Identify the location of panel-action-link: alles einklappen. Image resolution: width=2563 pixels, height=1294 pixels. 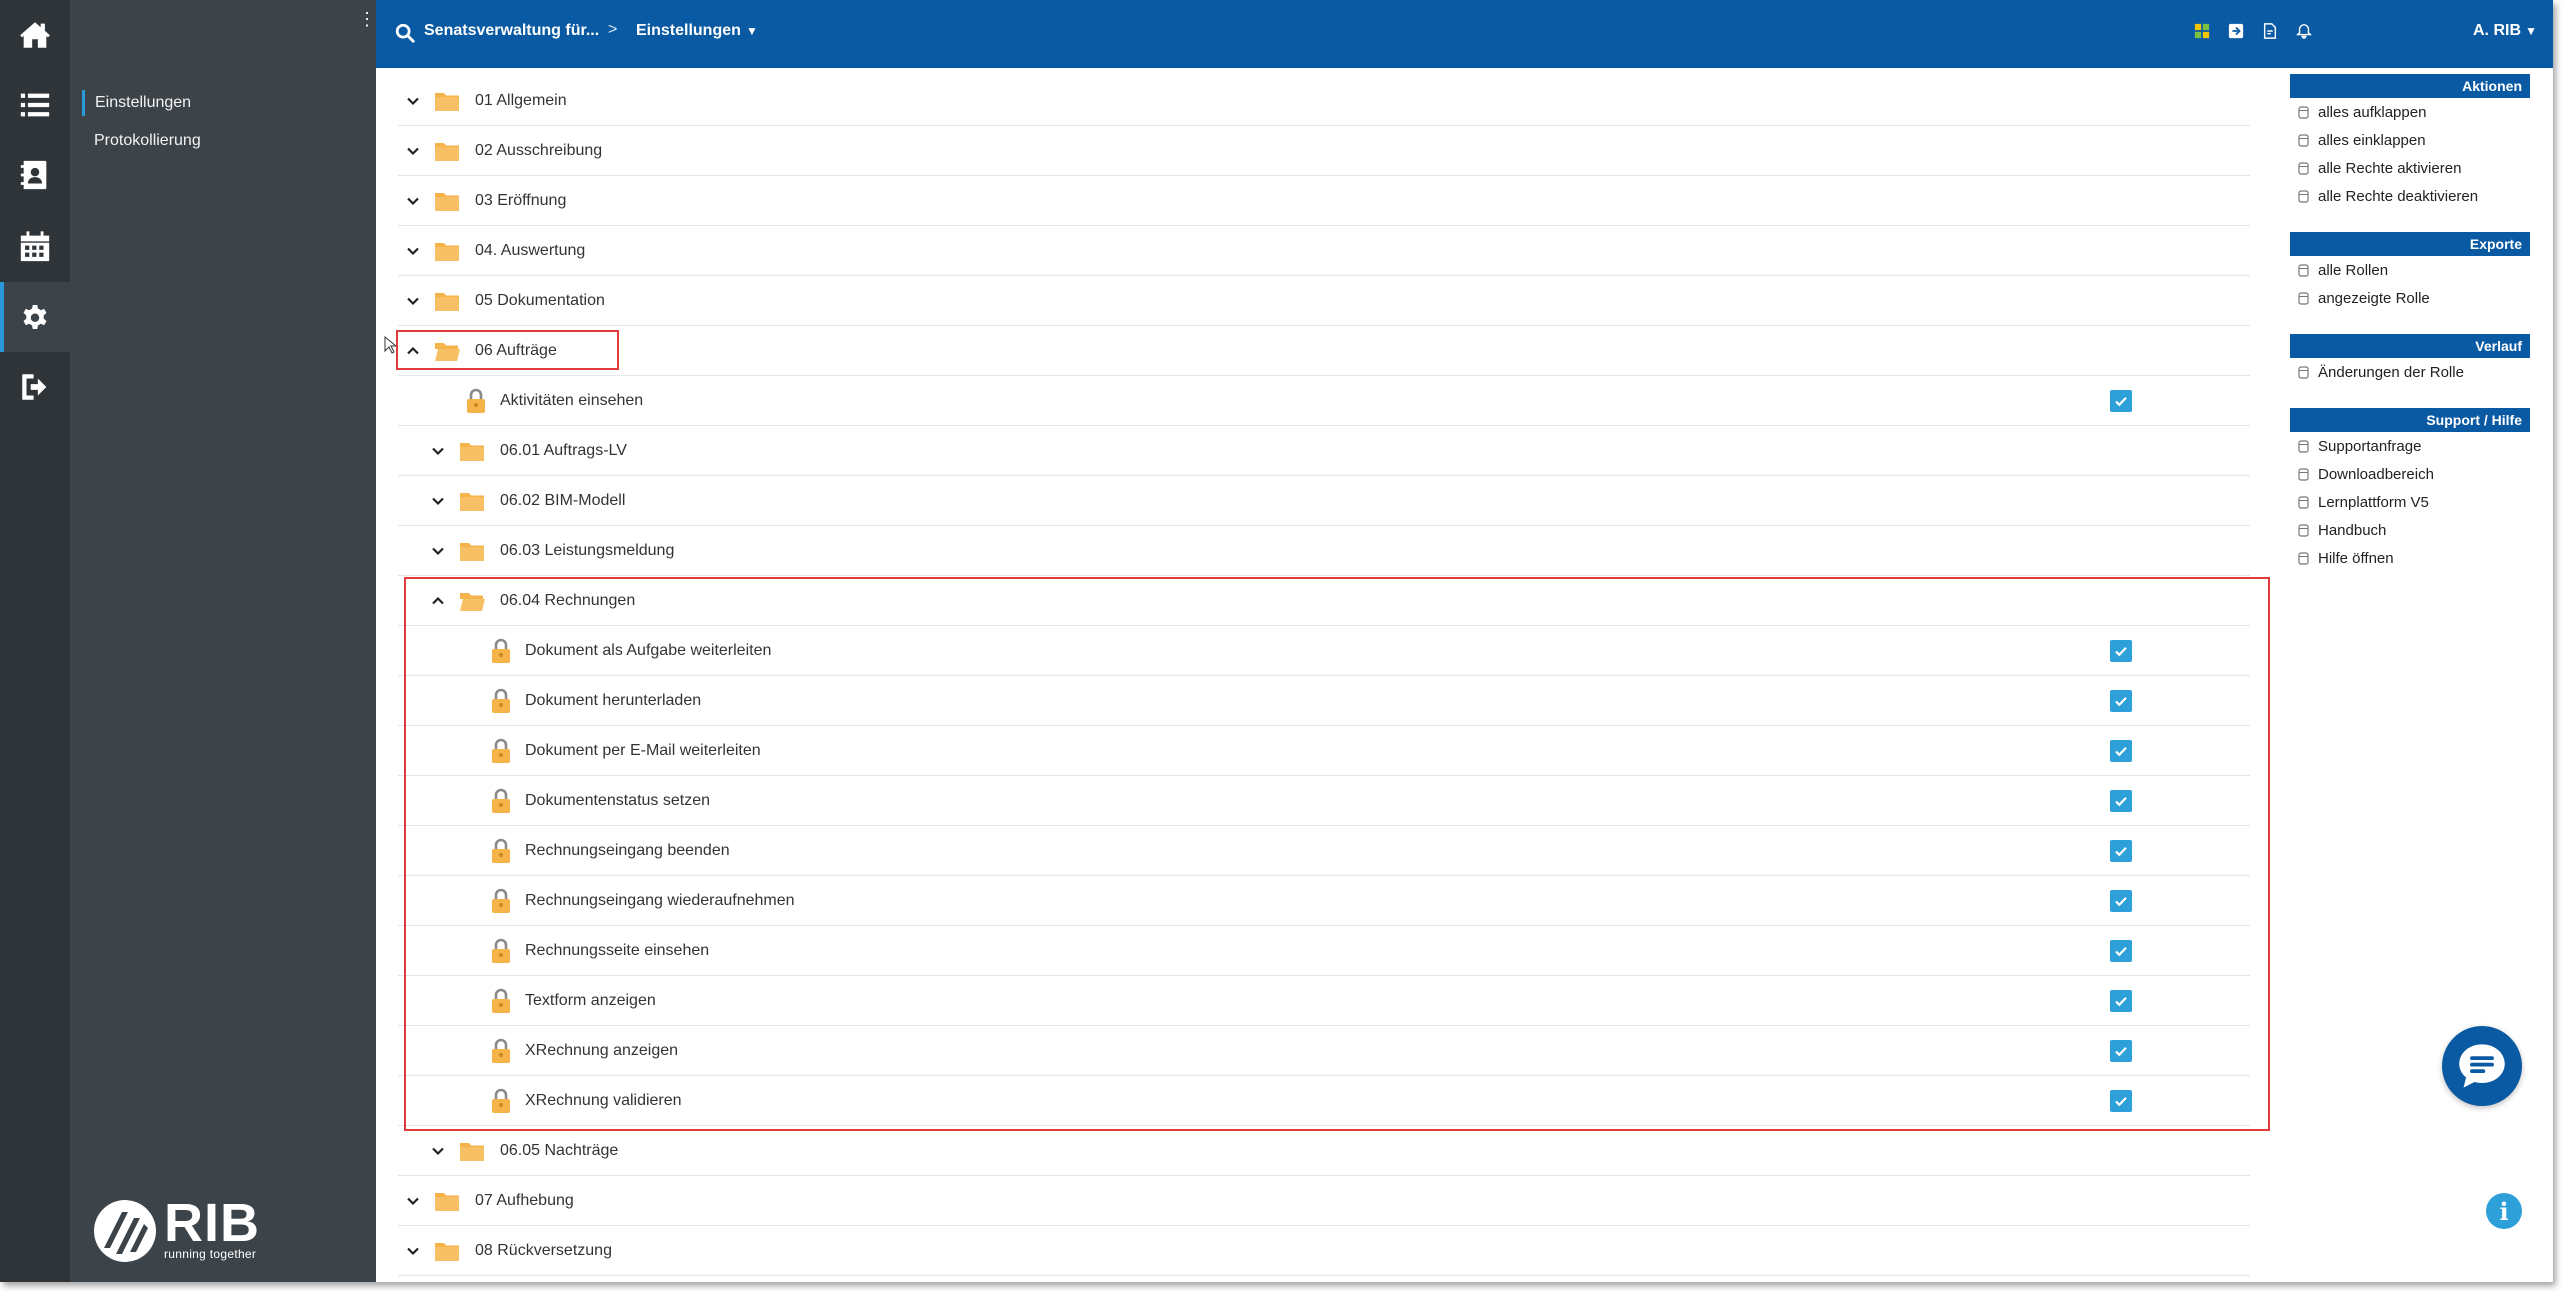
(2410, 140).